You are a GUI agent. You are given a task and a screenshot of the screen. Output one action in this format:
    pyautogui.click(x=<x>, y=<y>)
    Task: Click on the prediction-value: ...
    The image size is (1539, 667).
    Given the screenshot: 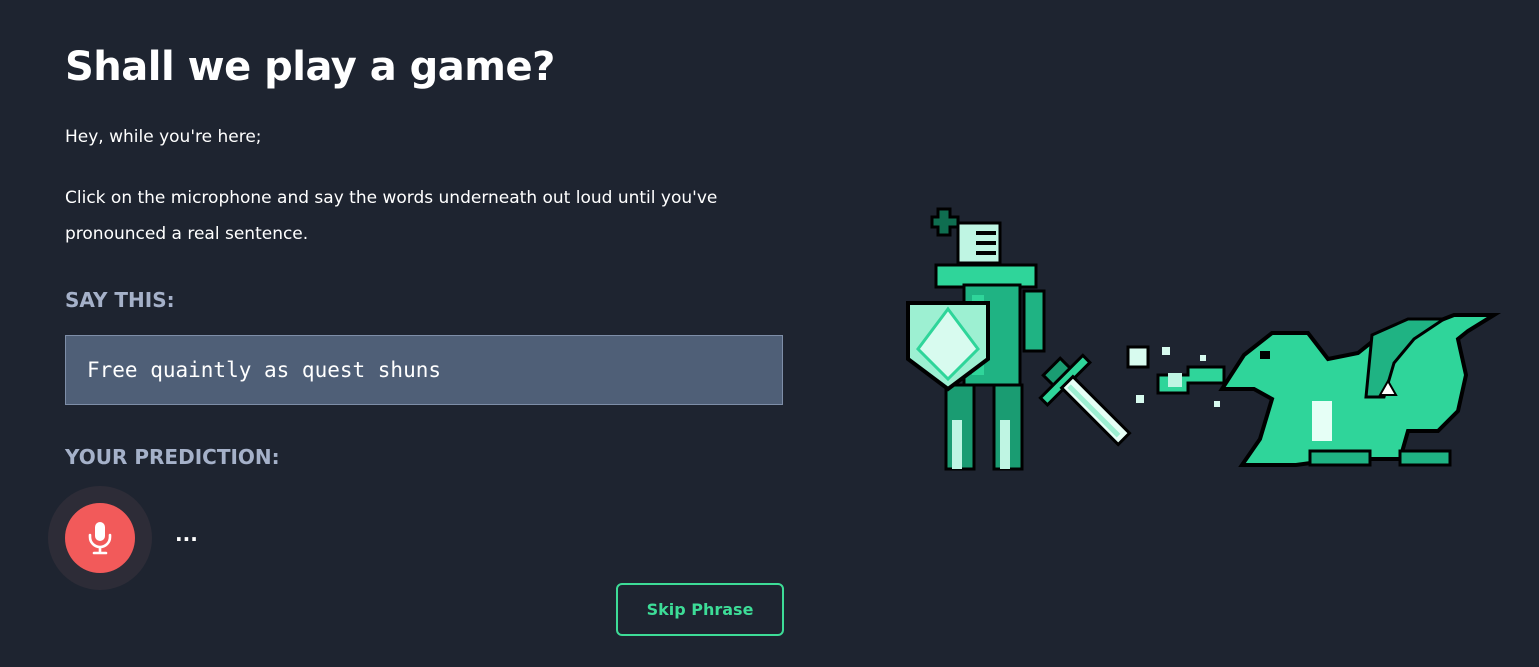 What is the action you would take?
    pyautogui.click(x=186, y=534)
    